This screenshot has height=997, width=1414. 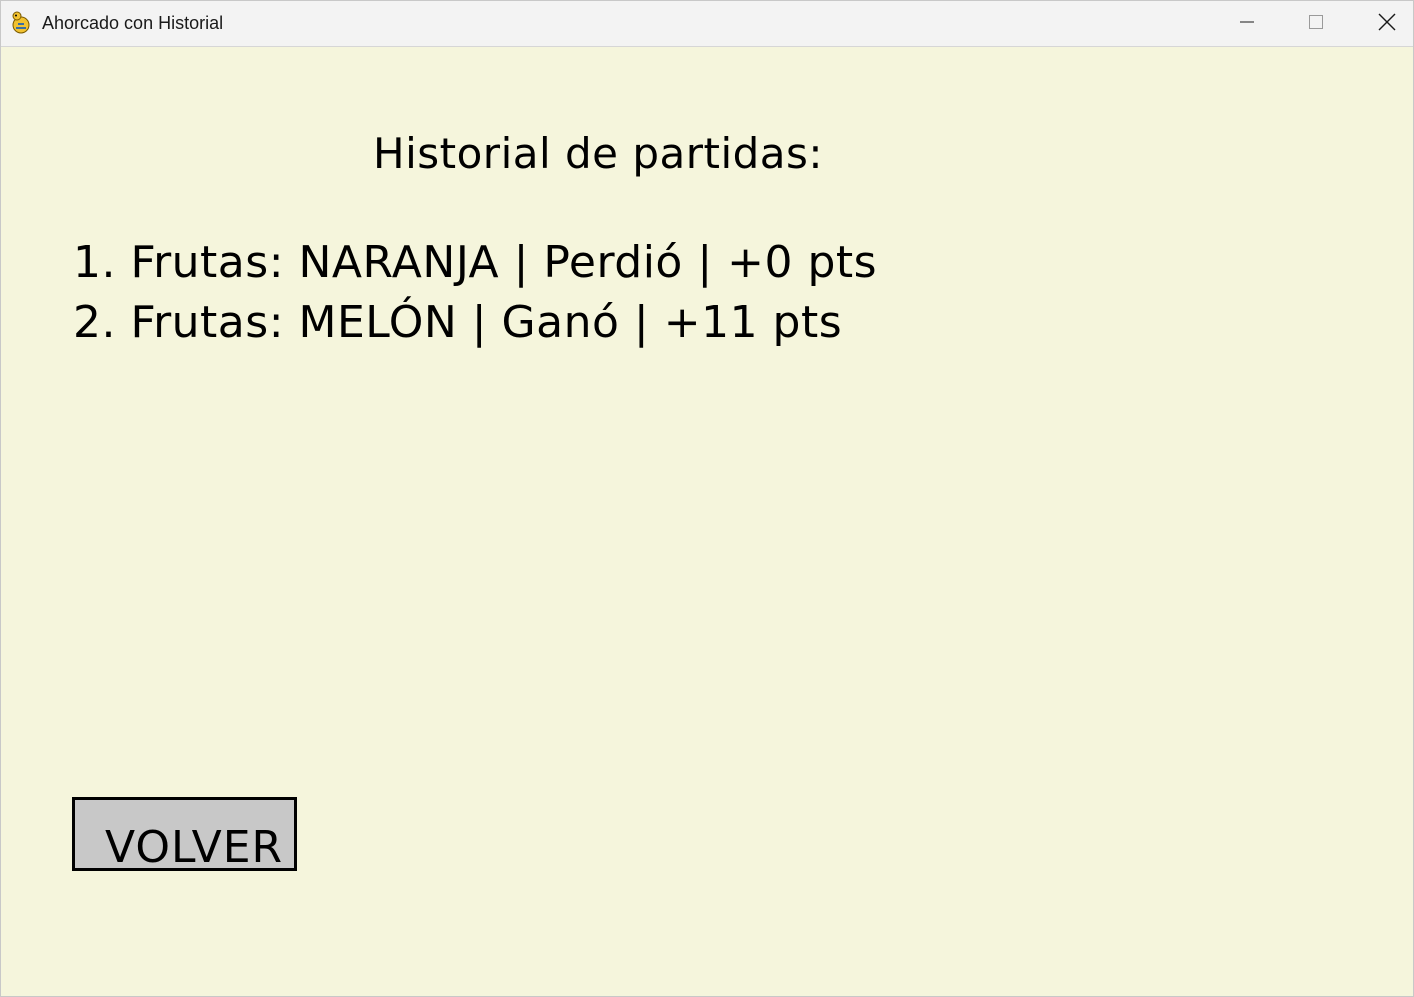 I want to click on back-button: VOLVER, so click(x=184, y=835).